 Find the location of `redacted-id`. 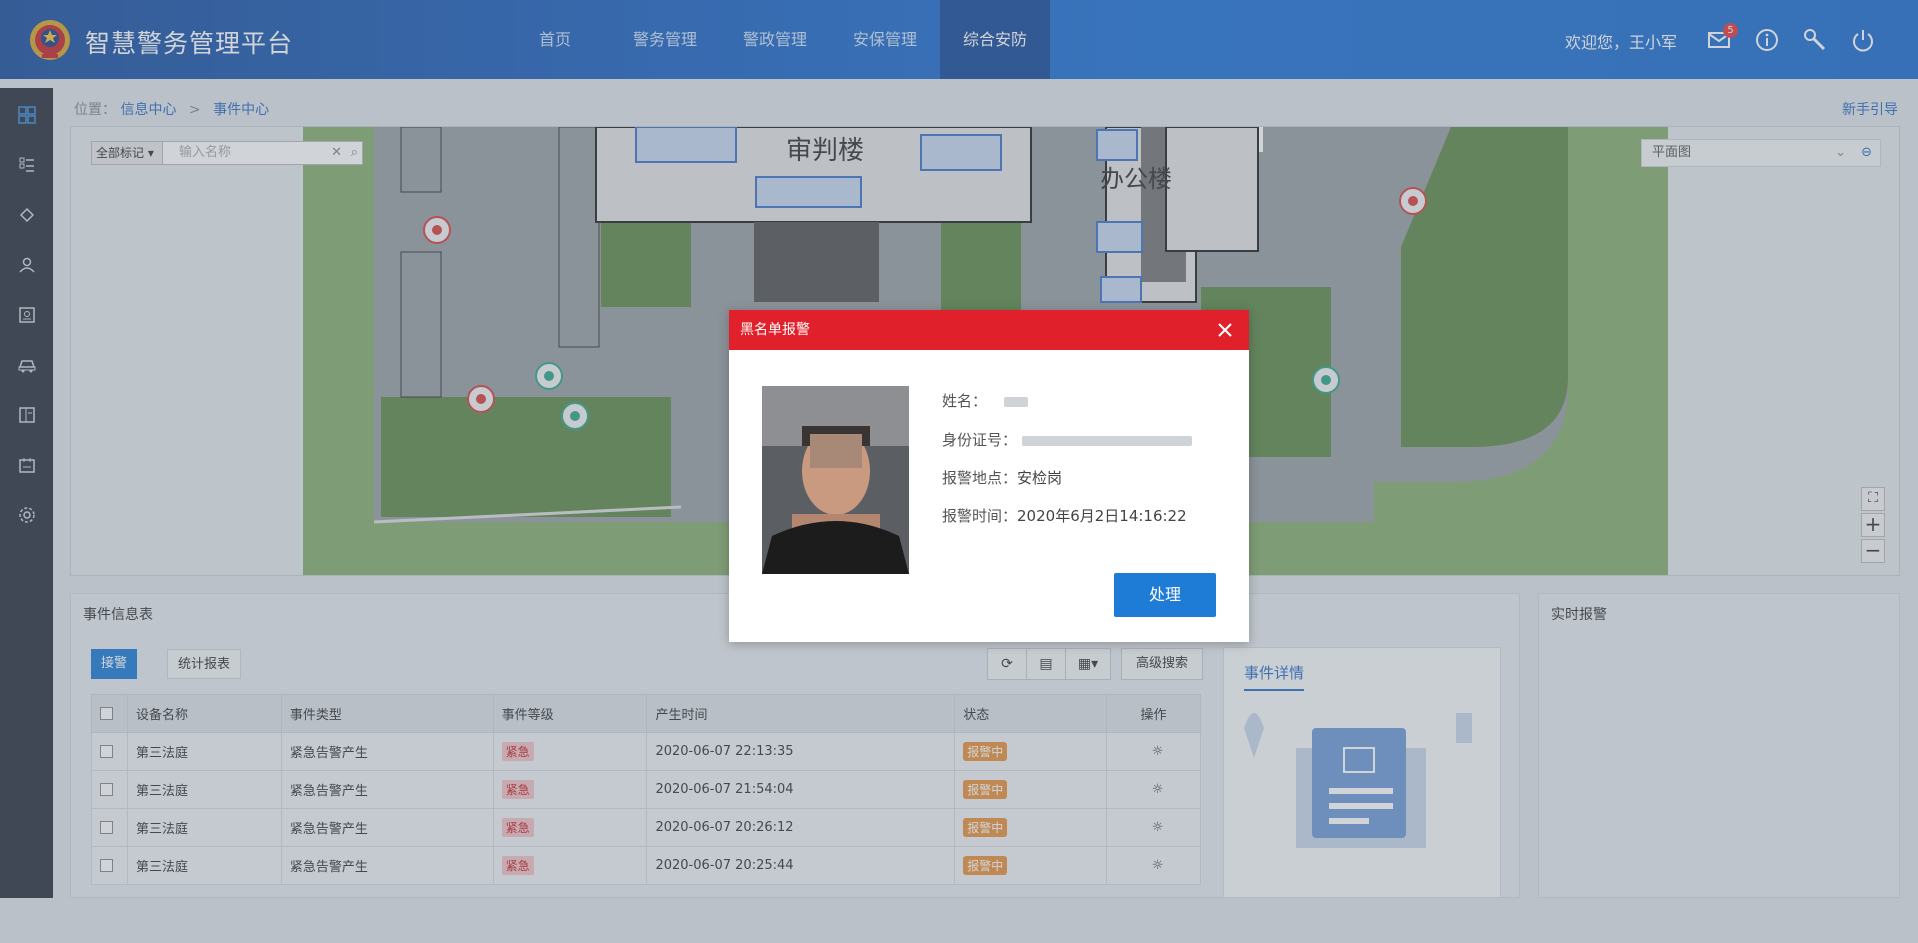

redacted-id is located at coordinates (1106, 440).